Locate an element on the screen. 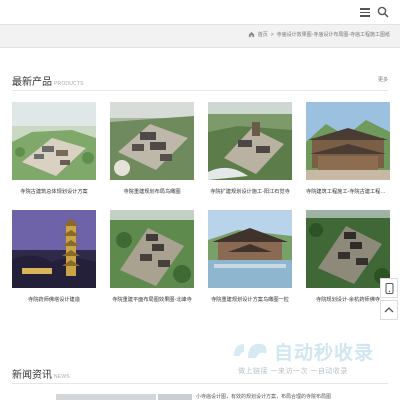 This screenshot has height=400, width=400. arrow-up-icon is located at coordinates (389, 310).